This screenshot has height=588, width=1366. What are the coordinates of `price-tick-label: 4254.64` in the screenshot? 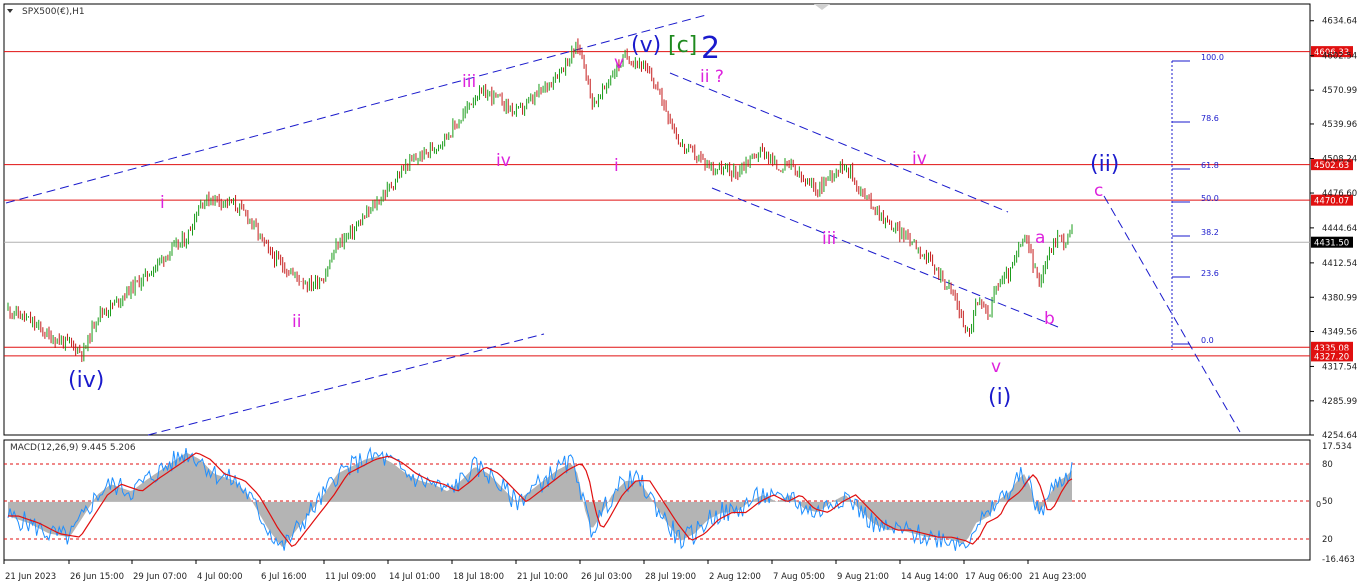 It's located at (1339, 436).